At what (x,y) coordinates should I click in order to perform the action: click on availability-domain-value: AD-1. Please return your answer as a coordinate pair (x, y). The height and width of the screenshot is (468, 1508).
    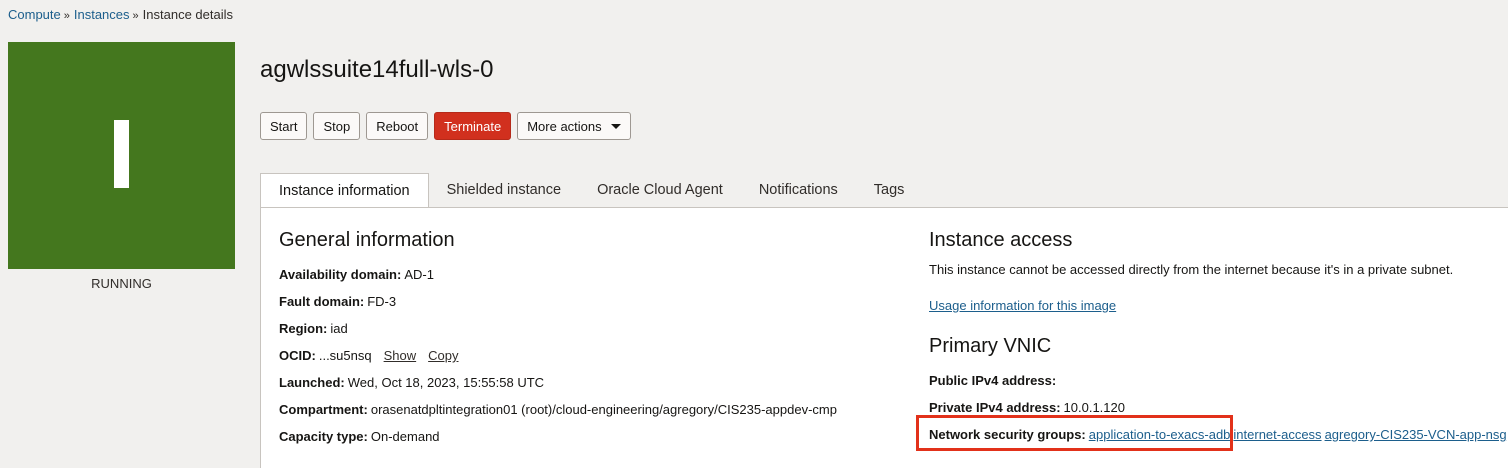
    Looking at the image, I should click on (419, 274).